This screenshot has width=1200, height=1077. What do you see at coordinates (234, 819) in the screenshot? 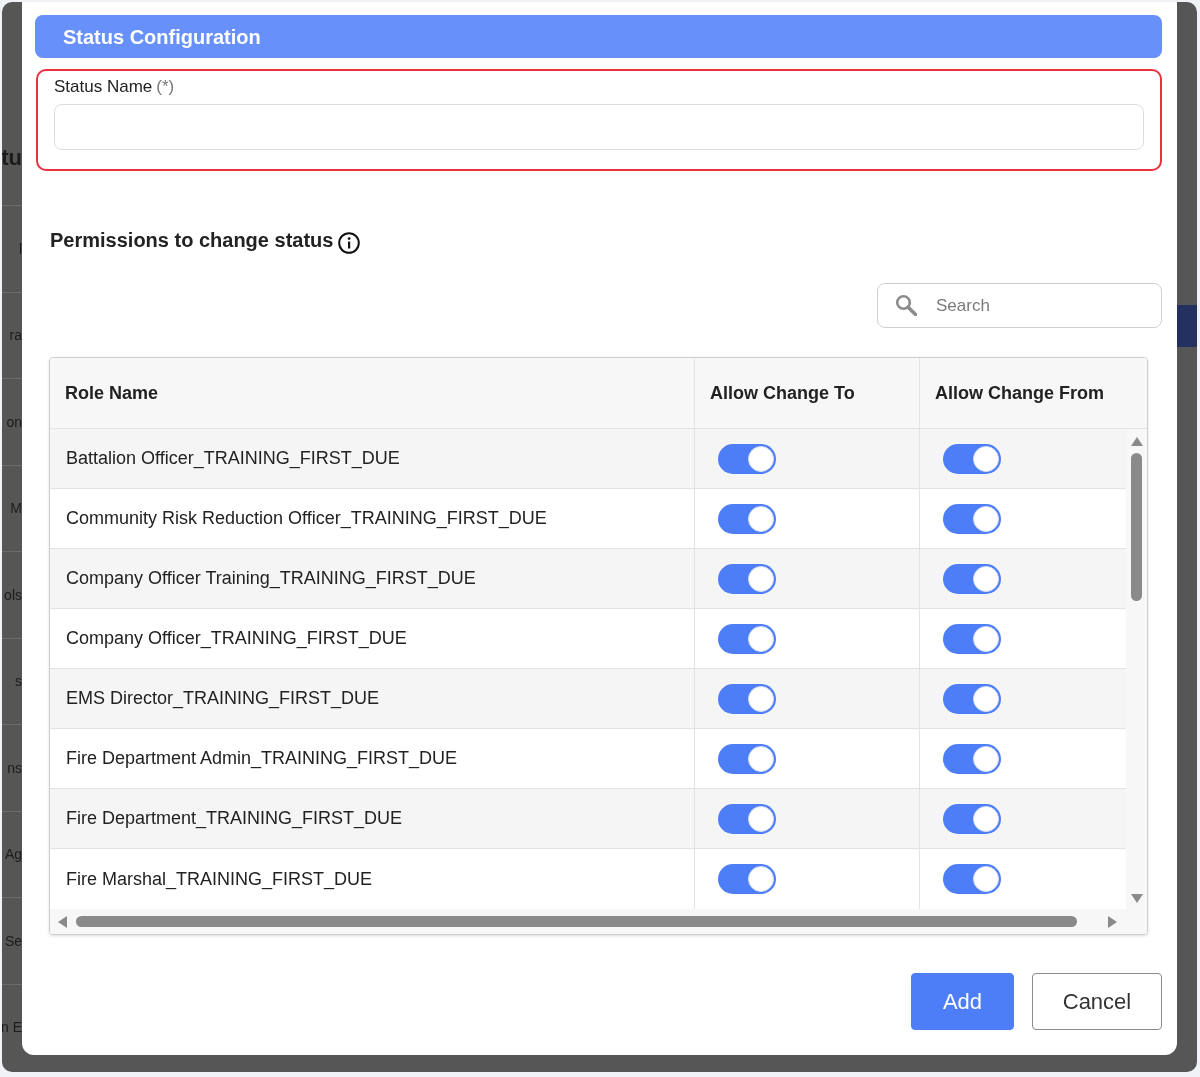
I see `role-name: Fire Department_TRAINING_FIRST_DUE` at bounding box center [234, 819].